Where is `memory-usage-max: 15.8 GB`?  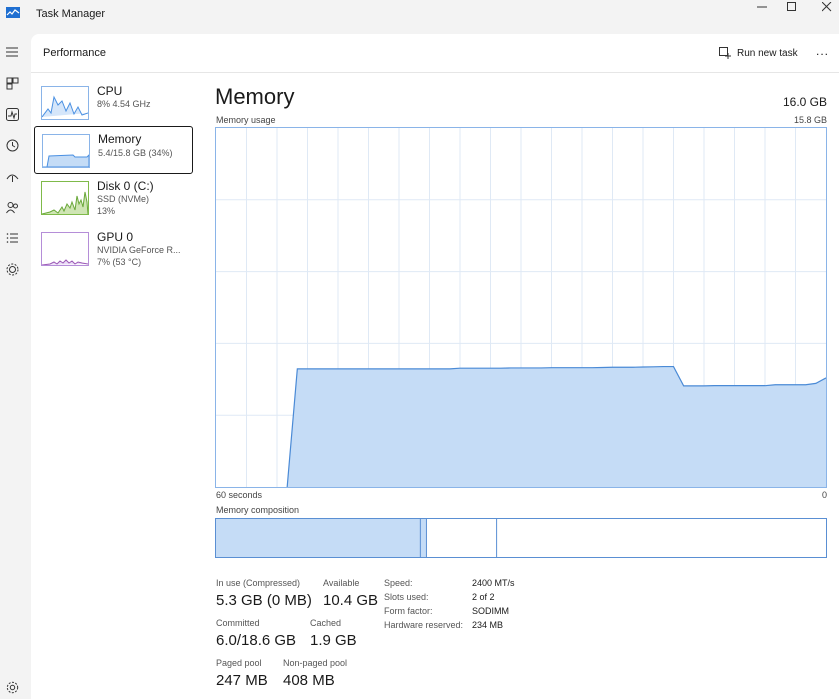
memory-usage-max: 15.8 GB is located at coordinates (810, 120).